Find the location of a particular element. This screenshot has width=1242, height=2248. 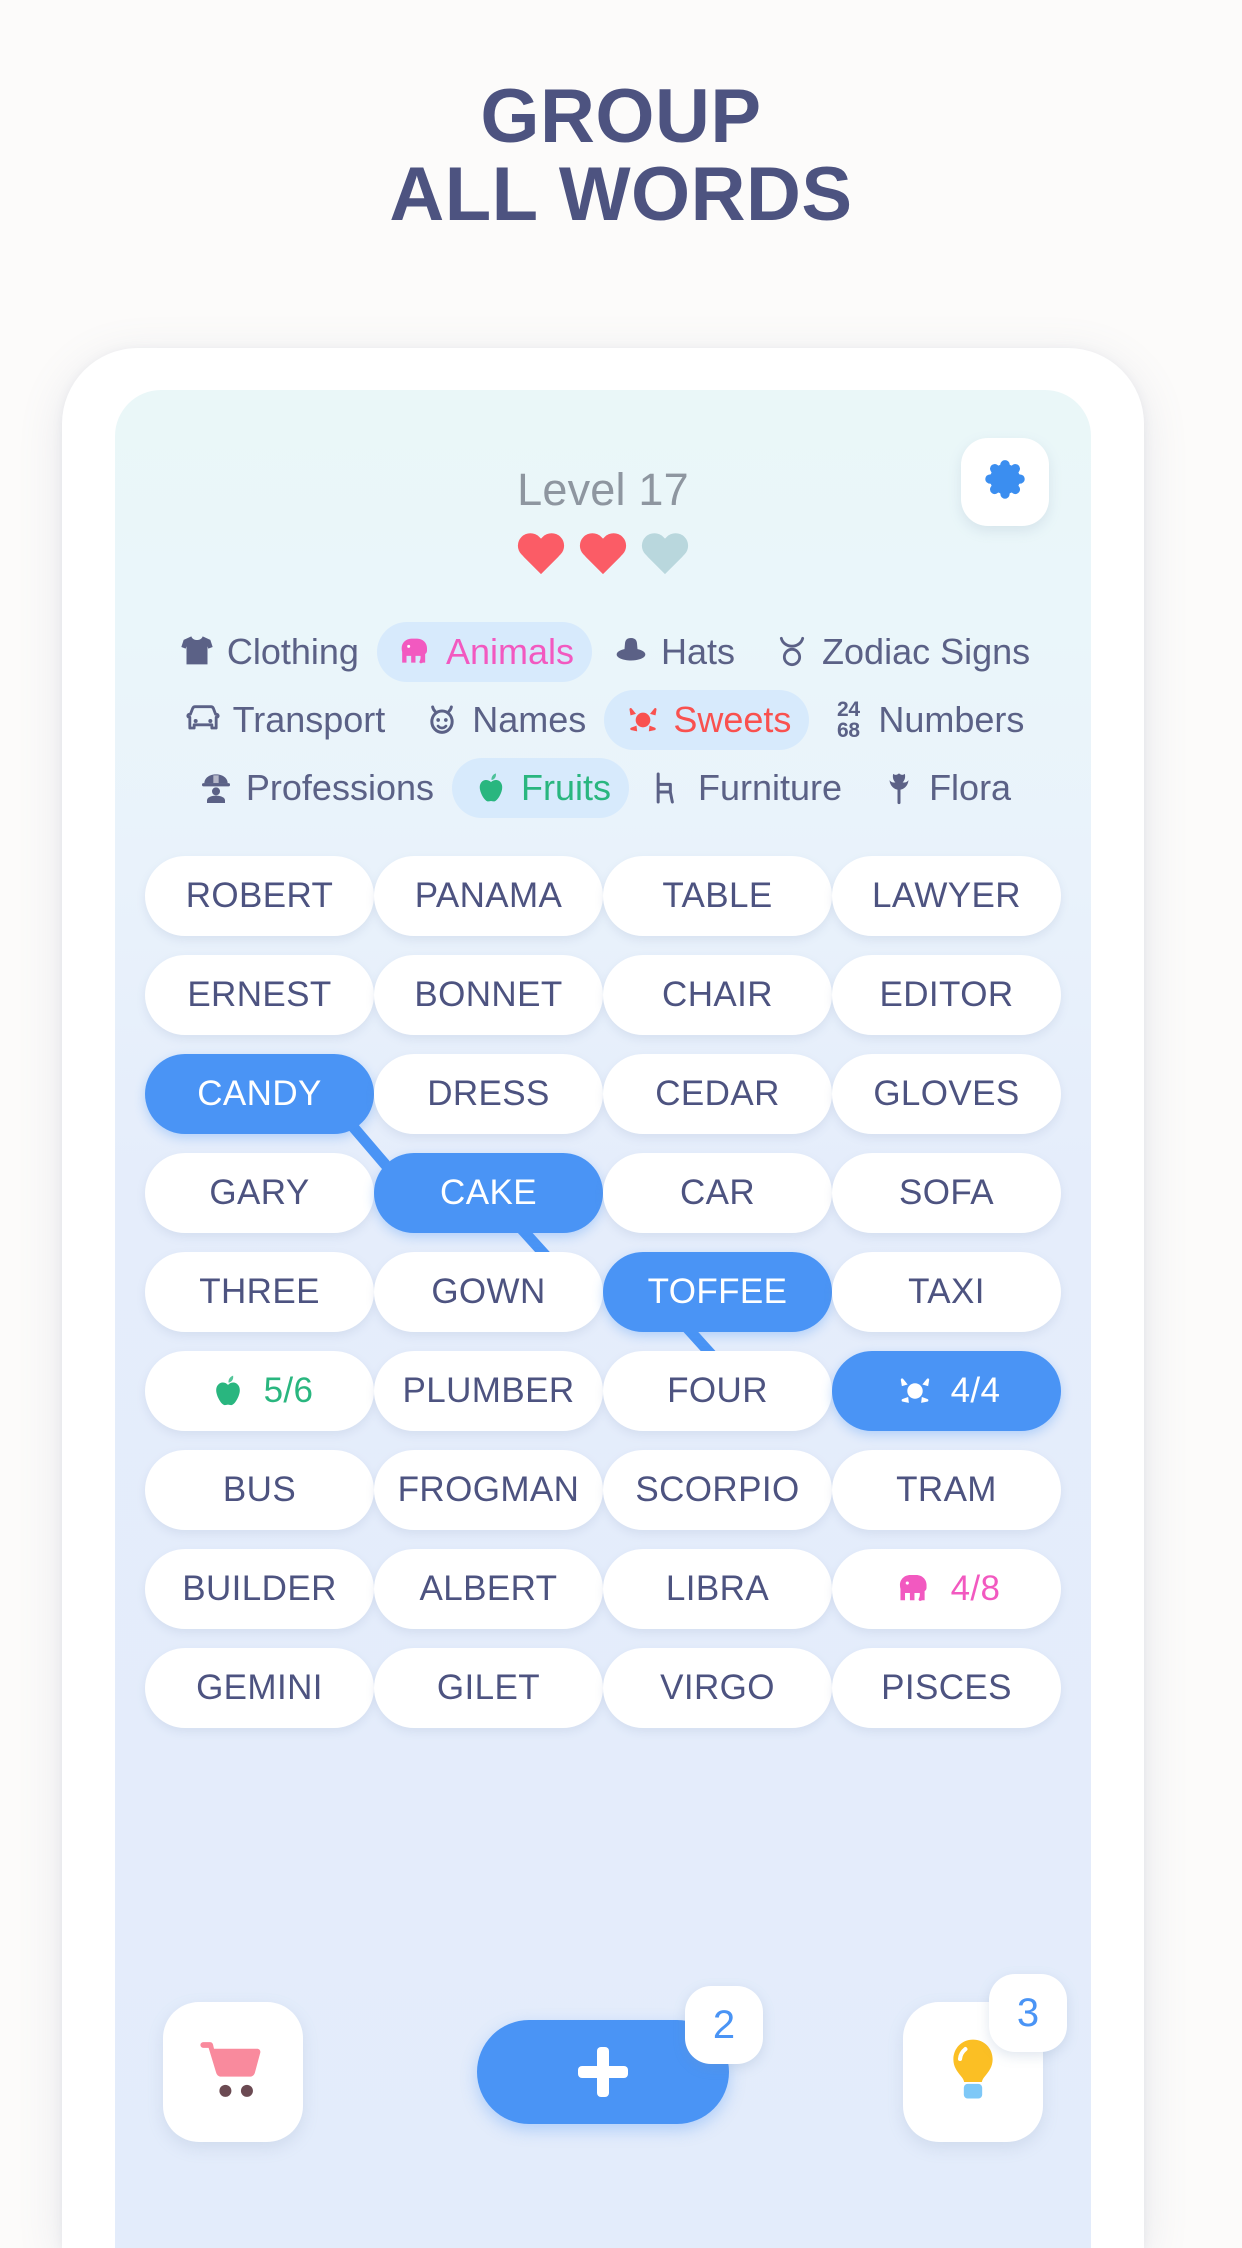

word-grid-row: BUS FROGMAN SCORPIO TRAM is located at coordinates (603, 1490).